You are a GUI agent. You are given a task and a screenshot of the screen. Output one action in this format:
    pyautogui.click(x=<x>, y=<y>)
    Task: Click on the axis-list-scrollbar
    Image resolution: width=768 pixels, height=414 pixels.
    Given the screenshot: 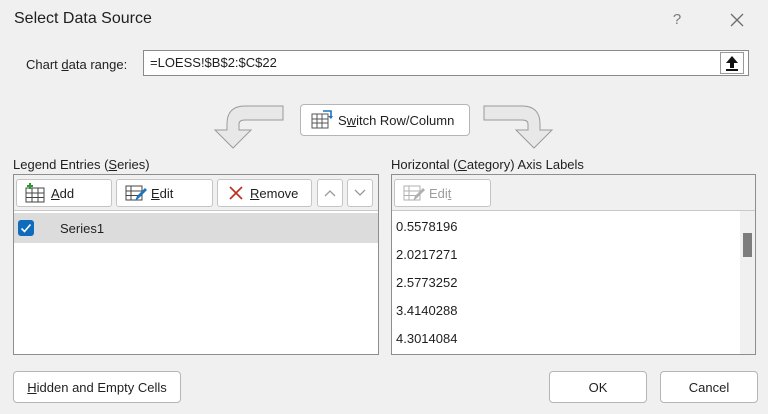 What is the action you would take?
    pyautogui.click(x=747, y=282)
    